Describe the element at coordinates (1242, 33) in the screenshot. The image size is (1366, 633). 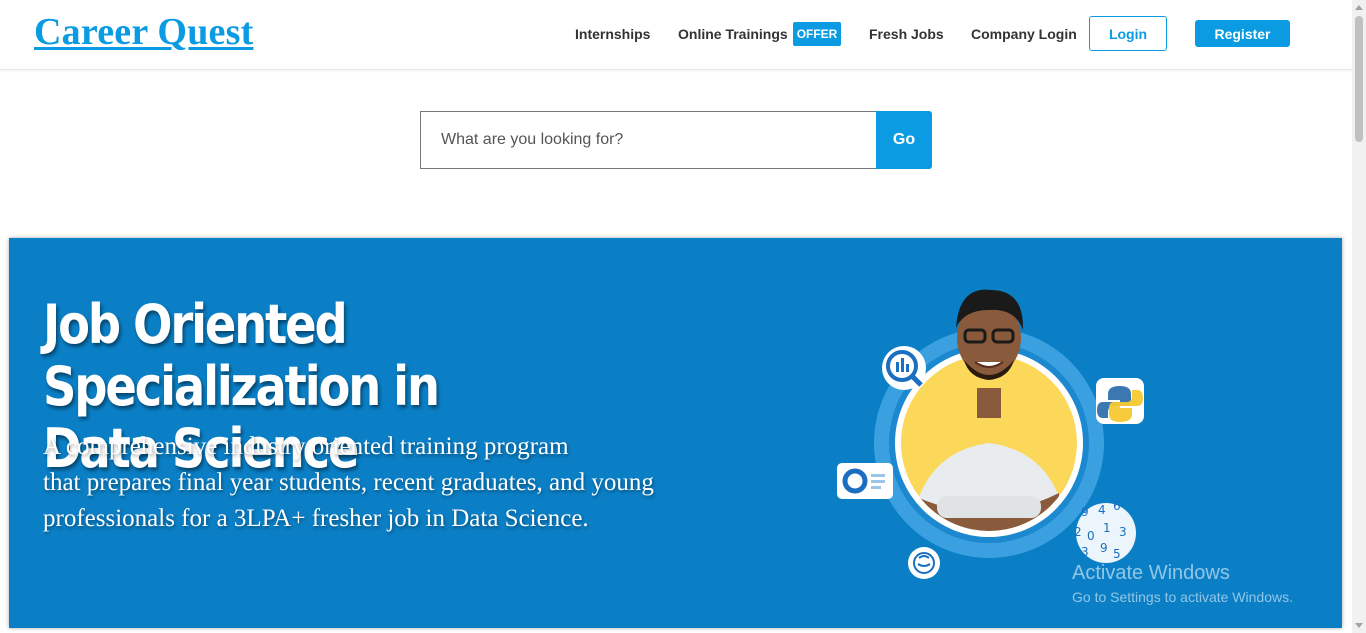
I see `register-button: Register` at that location.